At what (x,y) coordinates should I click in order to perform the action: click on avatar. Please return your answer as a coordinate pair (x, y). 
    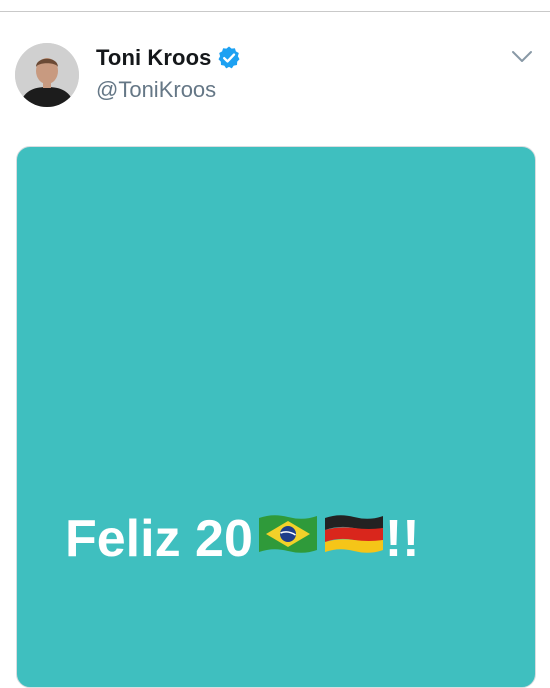
    Looking at the image, I should click on (47, 75).